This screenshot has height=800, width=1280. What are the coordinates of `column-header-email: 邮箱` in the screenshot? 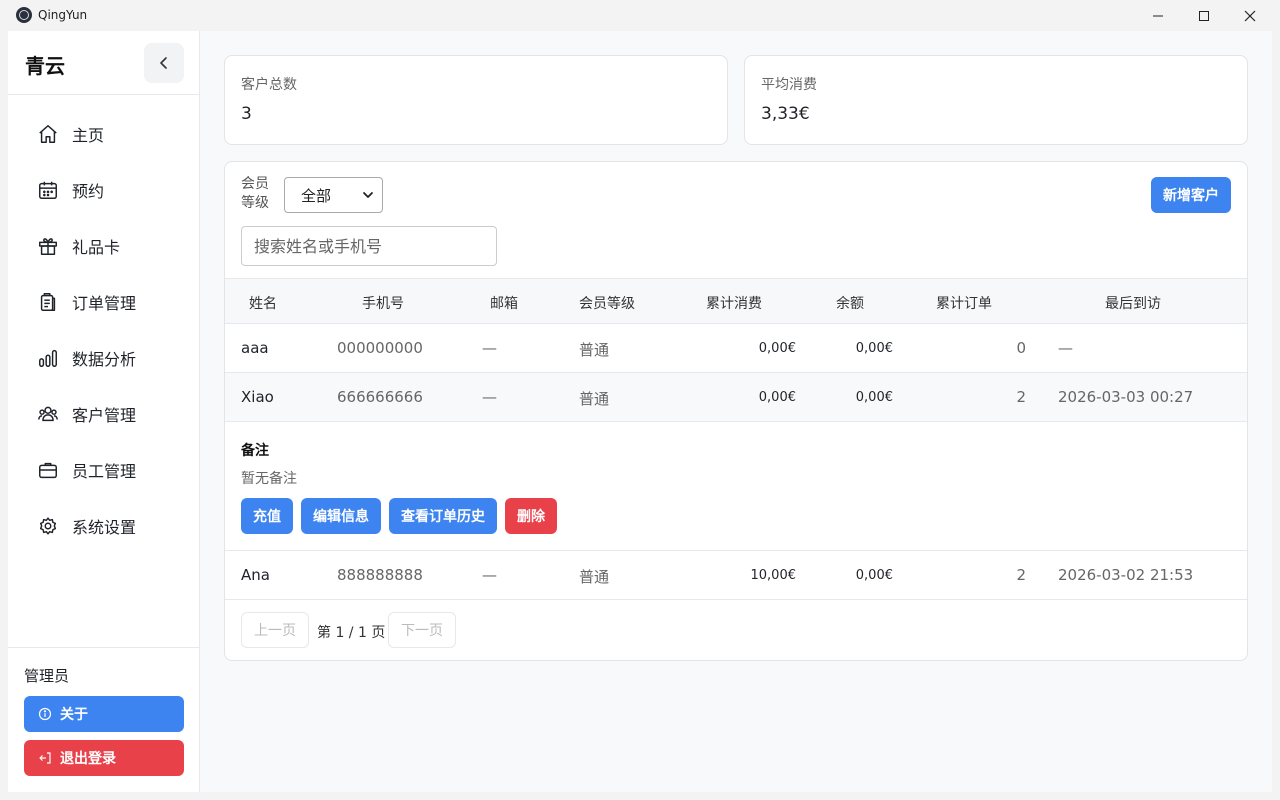 It's located at (504, 304).